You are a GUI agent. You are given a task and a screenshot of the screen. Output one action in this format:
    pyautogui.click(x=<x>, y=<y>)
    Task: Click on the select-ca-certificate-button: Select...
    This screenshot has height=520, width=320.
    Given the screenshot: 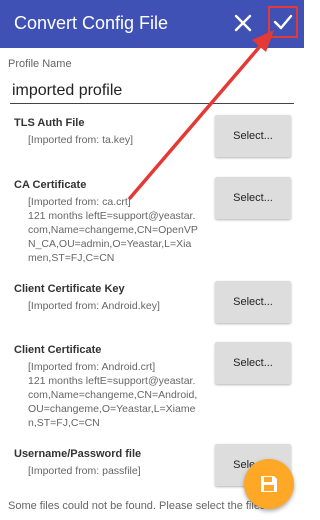 What is the action you would take?
    pyautogui.click(x=253, y=198)
    